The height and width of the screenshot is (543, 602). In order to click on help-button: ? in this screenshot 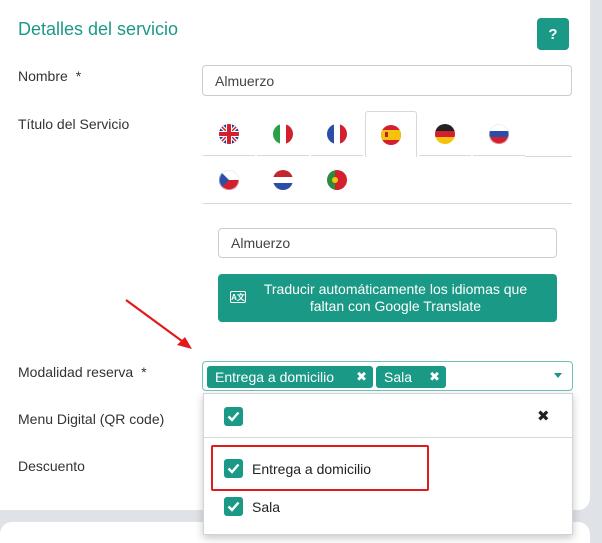, I will do `click(553, 34)`.